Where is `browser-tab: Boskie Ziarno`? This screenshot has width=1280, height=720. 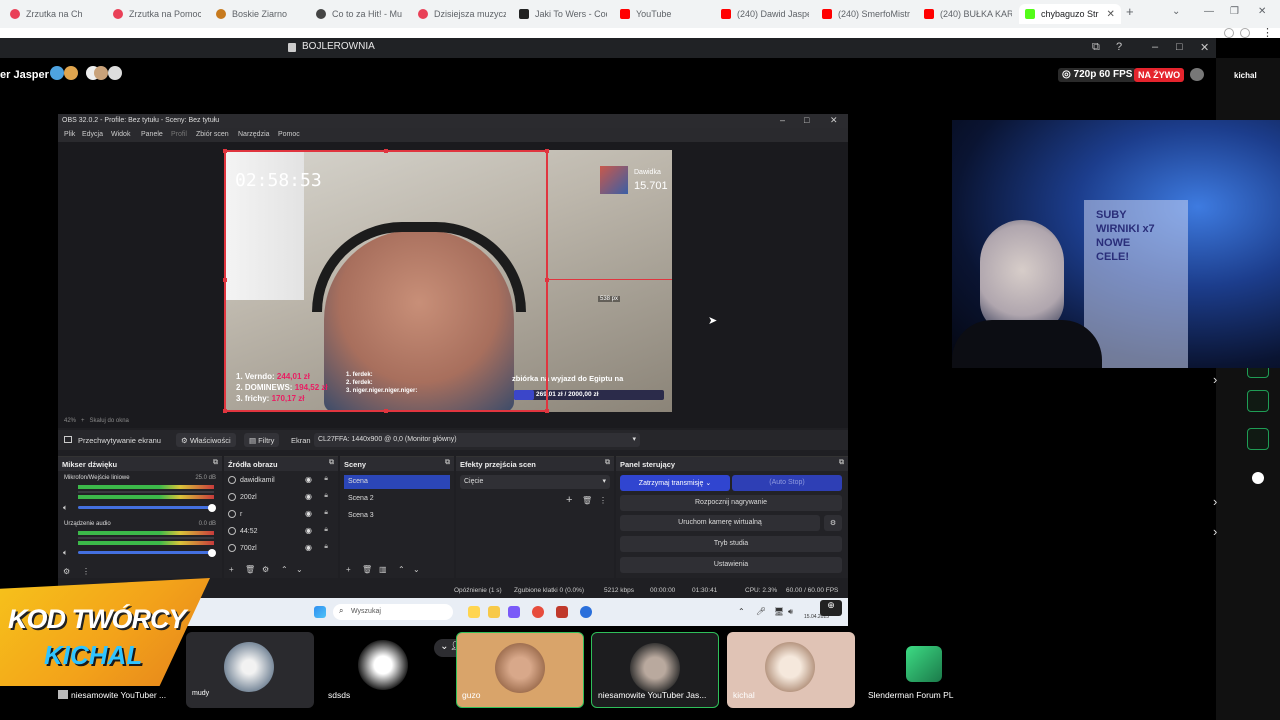 browser-tab: Boskie Ziarno is located at coordinates (260, 14).